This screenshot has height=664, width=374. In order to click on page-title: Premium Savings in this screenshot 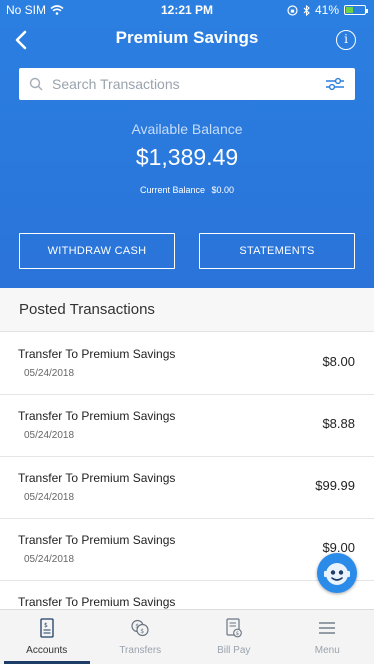, I will do `click(187, 37)`.